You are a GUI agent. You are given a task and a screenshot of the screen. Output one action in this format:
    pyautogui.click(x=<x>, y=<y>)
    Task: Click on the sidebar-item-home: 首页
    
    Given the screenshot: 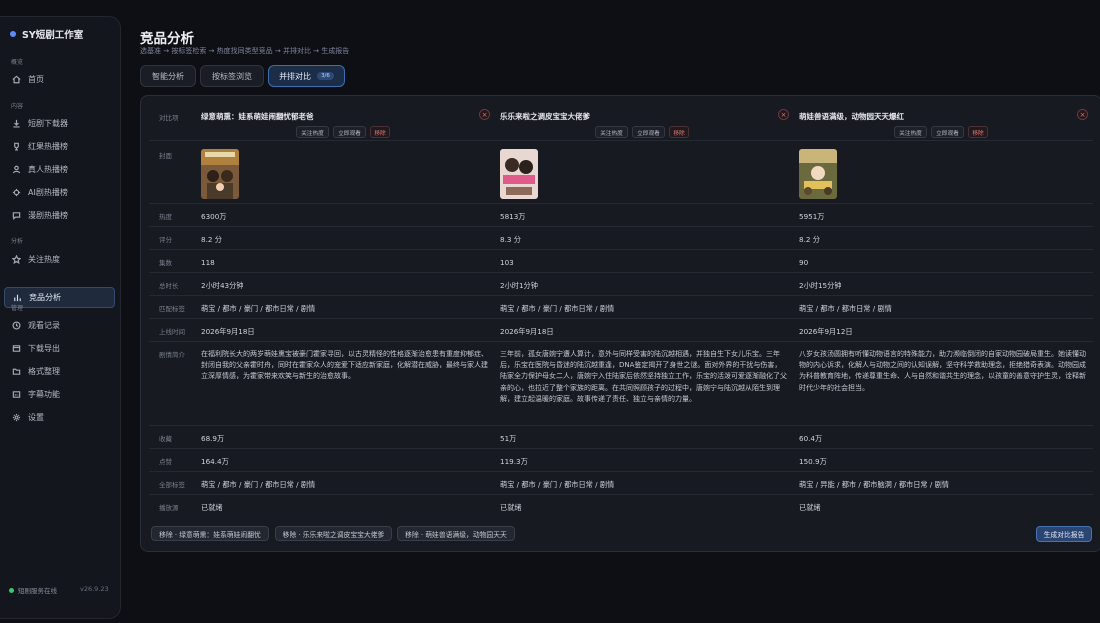 What is the action you would take?
    pyautogui.click(x=59, y=79)
    